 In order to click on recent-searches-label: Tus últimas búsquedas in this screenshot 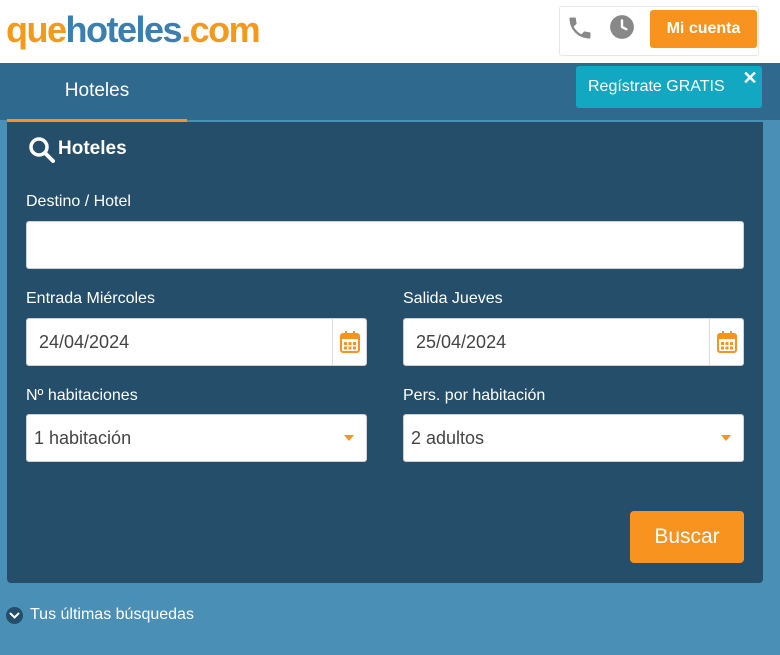, I will do `click(112, 614)`.